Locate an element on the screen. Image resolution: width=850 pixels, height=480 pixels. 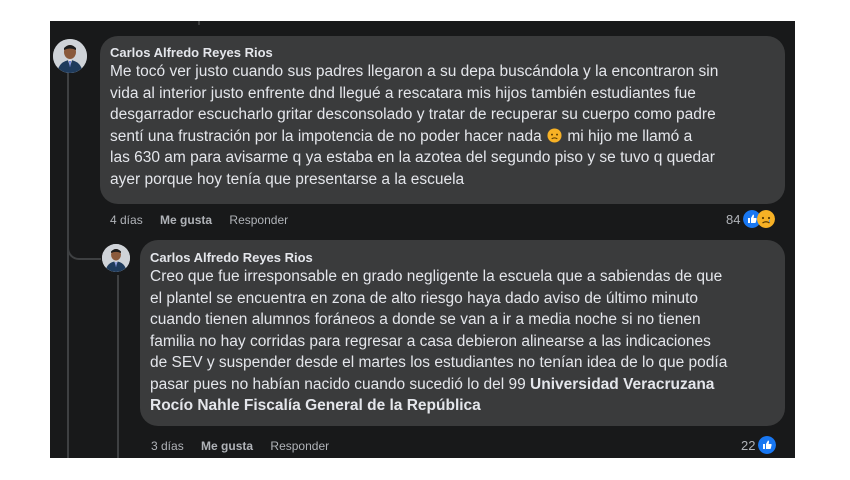
mention-link: Universidad Veracruzana is located at coordinates (622, 384).